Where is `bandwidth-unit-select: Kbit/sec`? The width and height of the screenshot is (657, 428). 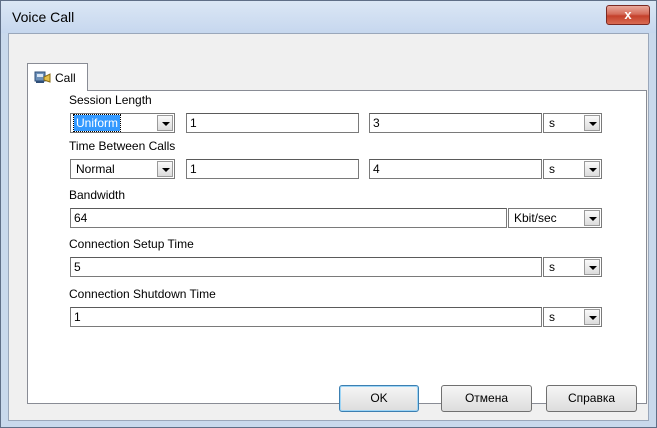
bandwidth-unit-select: Kbit/sec is located at coordinates (555, 218).